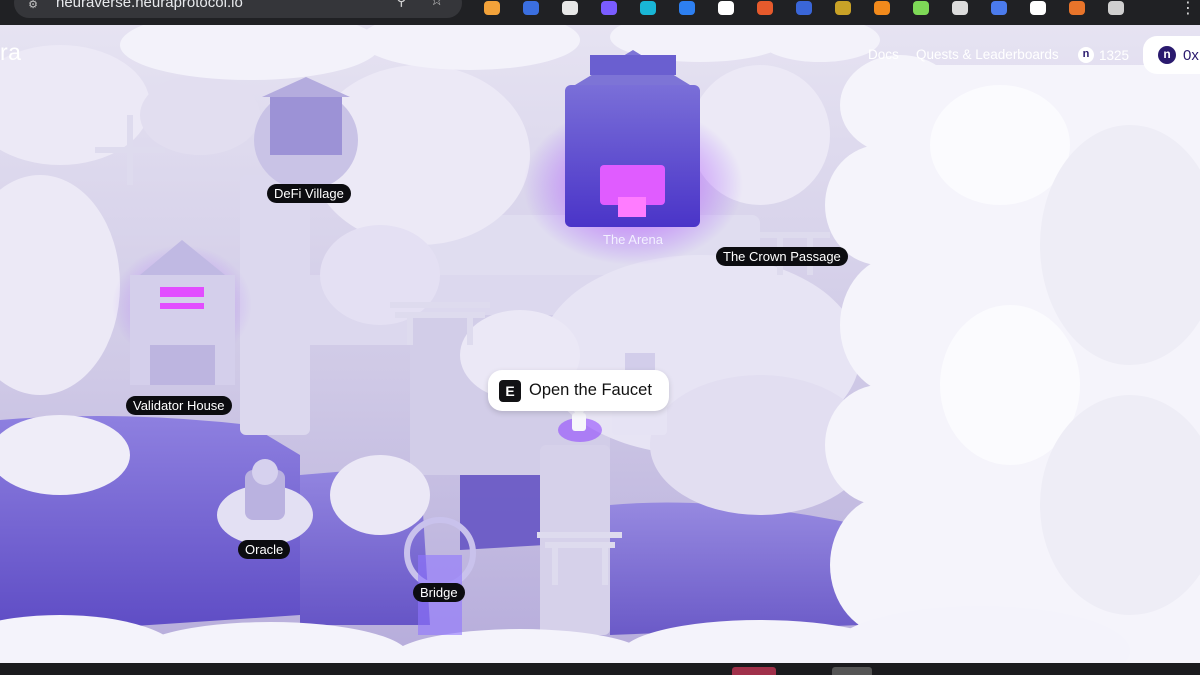 The image size is (1200, 675). Describe the element at coordinates (436, 4) in the screenshot. I see `bookmark-star-icon: ☆` at that location.